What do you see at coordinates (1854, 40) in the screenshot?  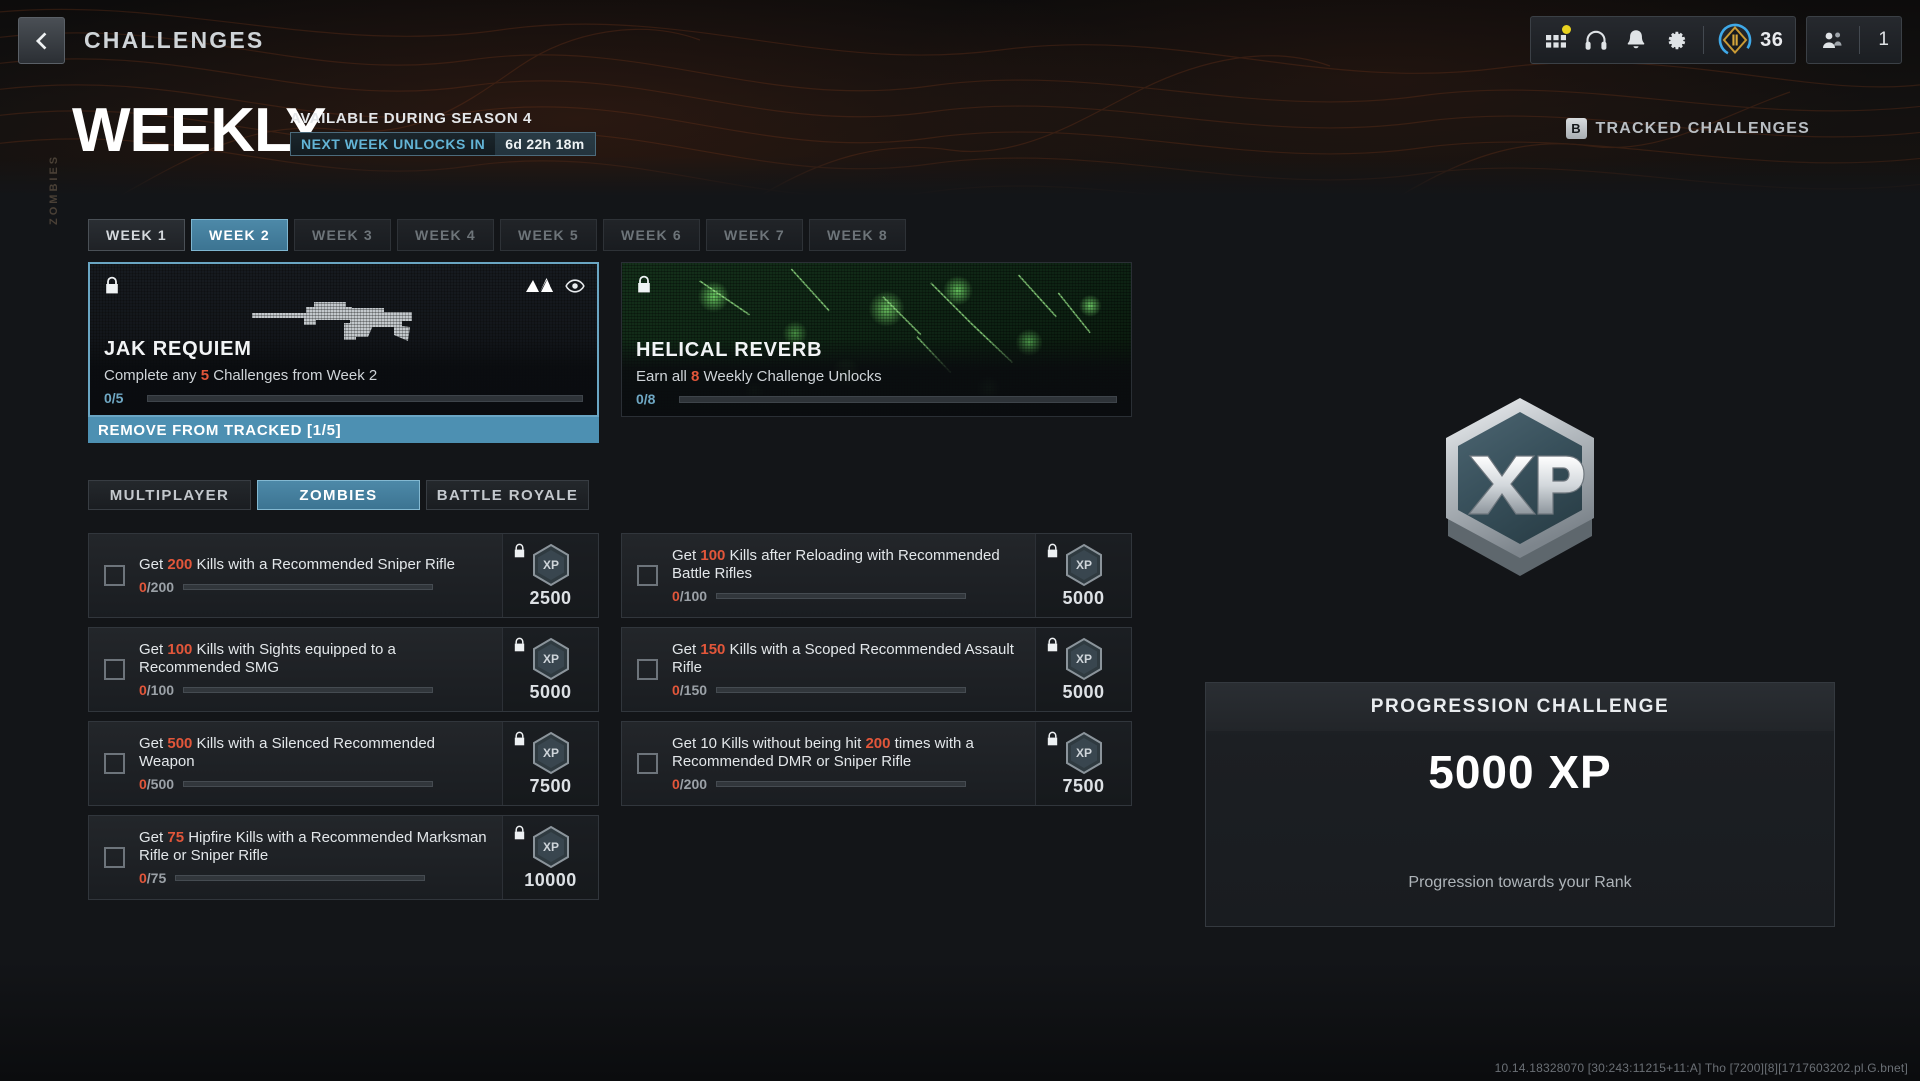 I see `party-pill: 1` at bounding box center [1854, 40].